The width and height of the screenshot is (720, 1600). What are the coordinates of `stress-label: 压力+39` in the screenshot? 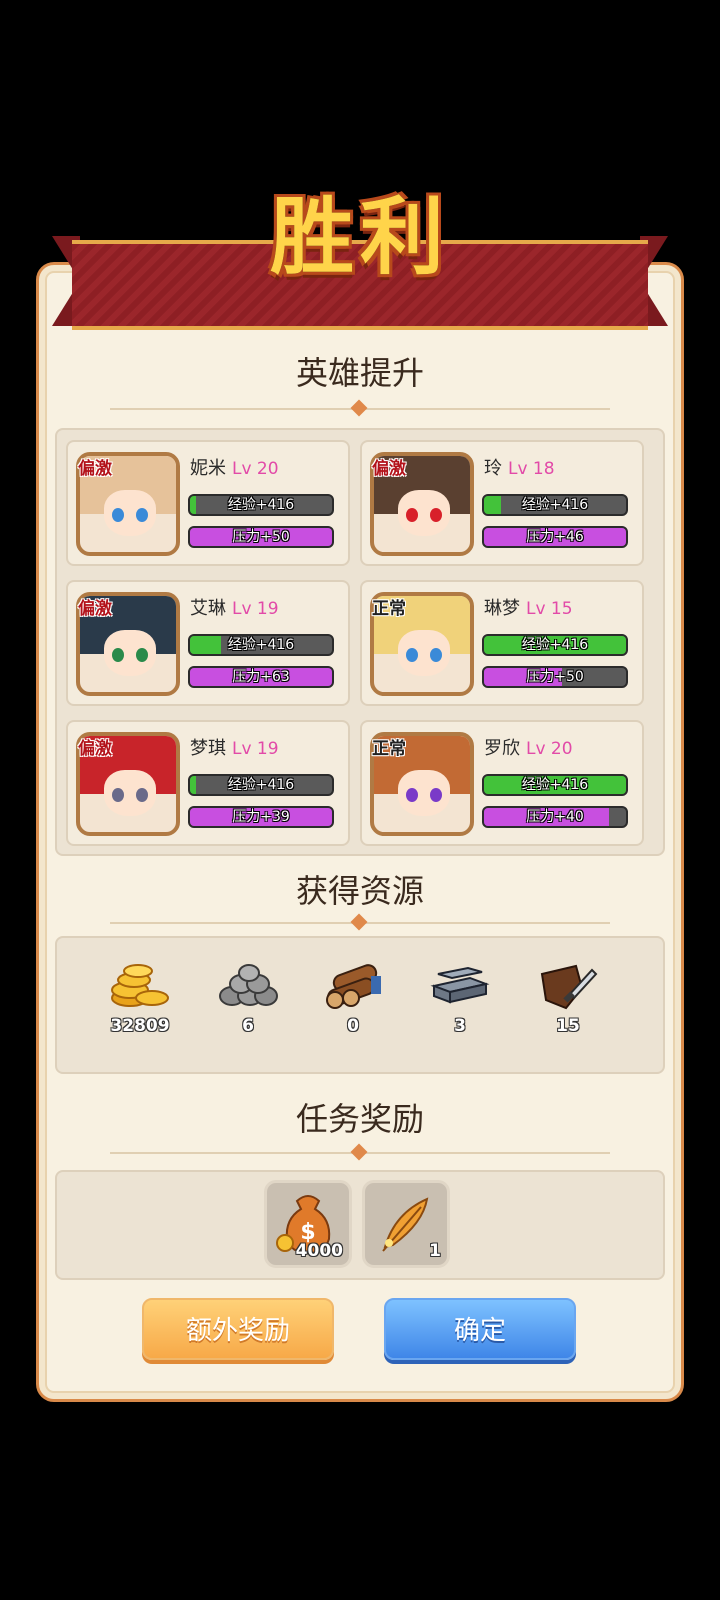 It's located at (261, 817).